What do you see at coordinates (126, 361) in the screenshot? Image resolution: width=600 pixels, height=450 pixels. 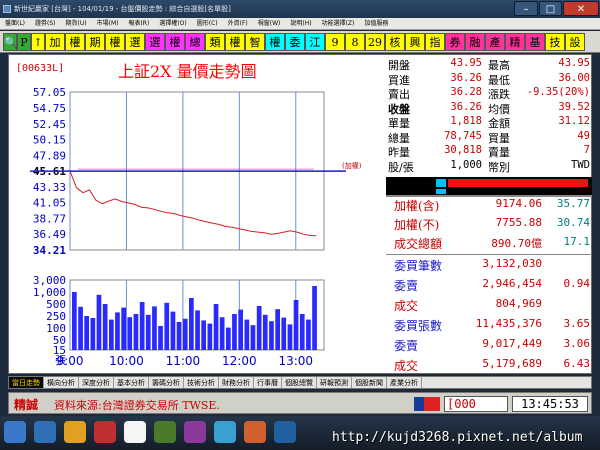 I see `time-tick-label: 10:00` at bounding box center [126, 361].